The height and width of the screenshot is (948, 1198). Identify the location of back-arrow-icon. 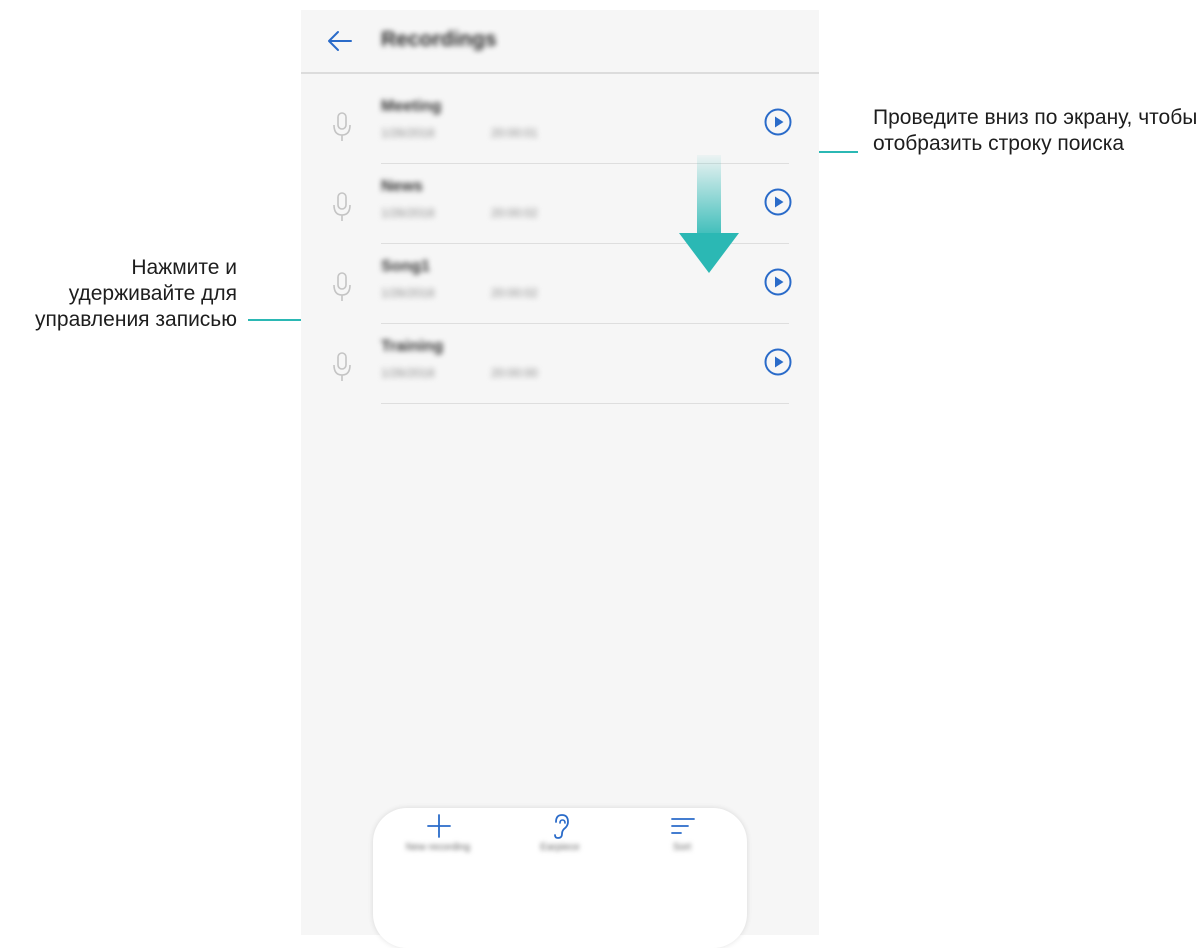
(340, 41).